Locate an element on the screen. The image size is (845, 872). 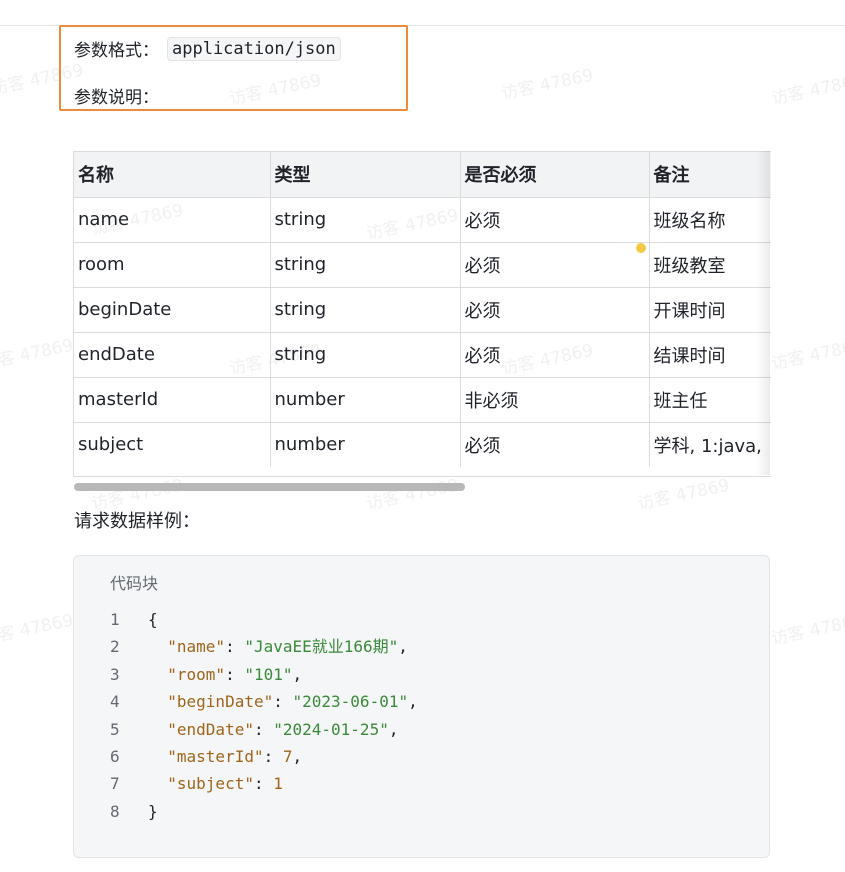
column-header: 是否必须 is located at coordinates (555, 175).